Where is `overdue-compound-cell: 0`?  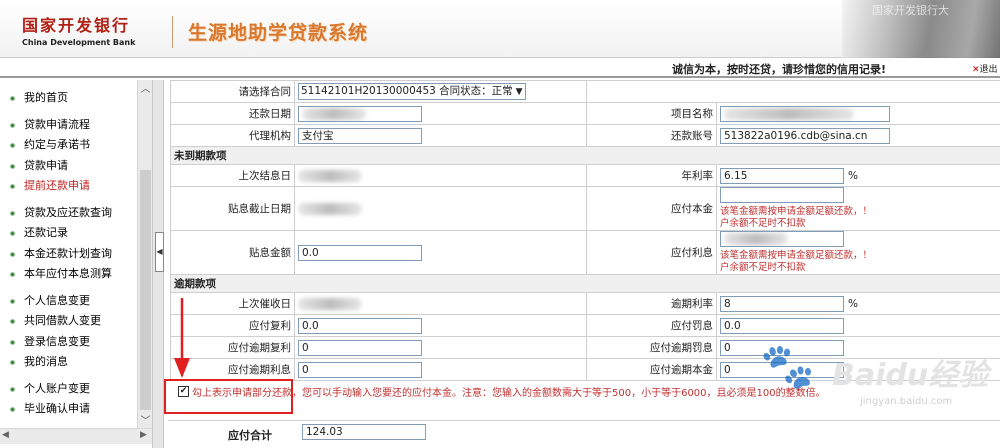 overdue-compound-cell: 0 is located at coordinates (440, 347).